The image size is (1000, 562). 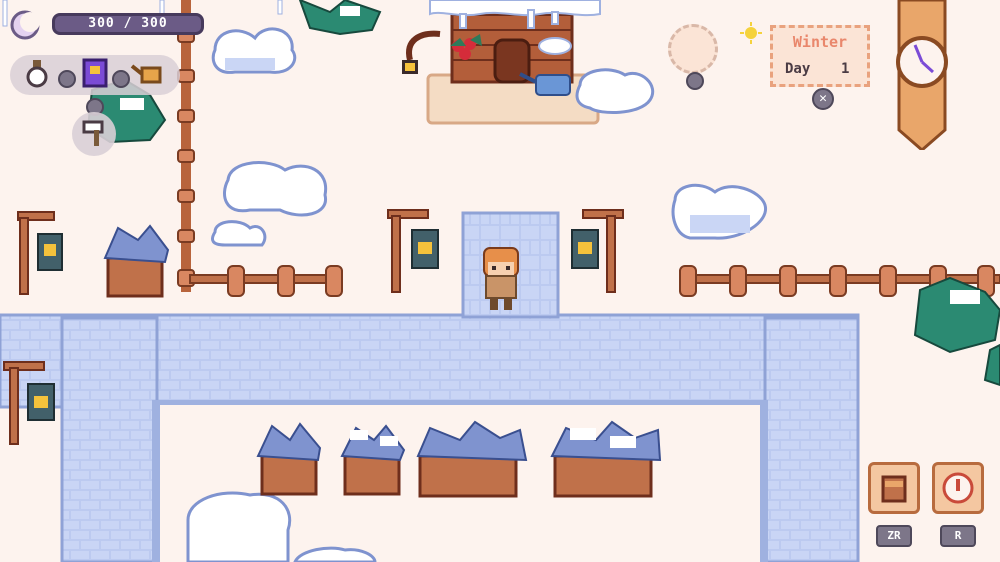 What do you see at coordinates (845, 69) in the screenshot?
I see `day-number: 1` at bounding box center [845, 69].